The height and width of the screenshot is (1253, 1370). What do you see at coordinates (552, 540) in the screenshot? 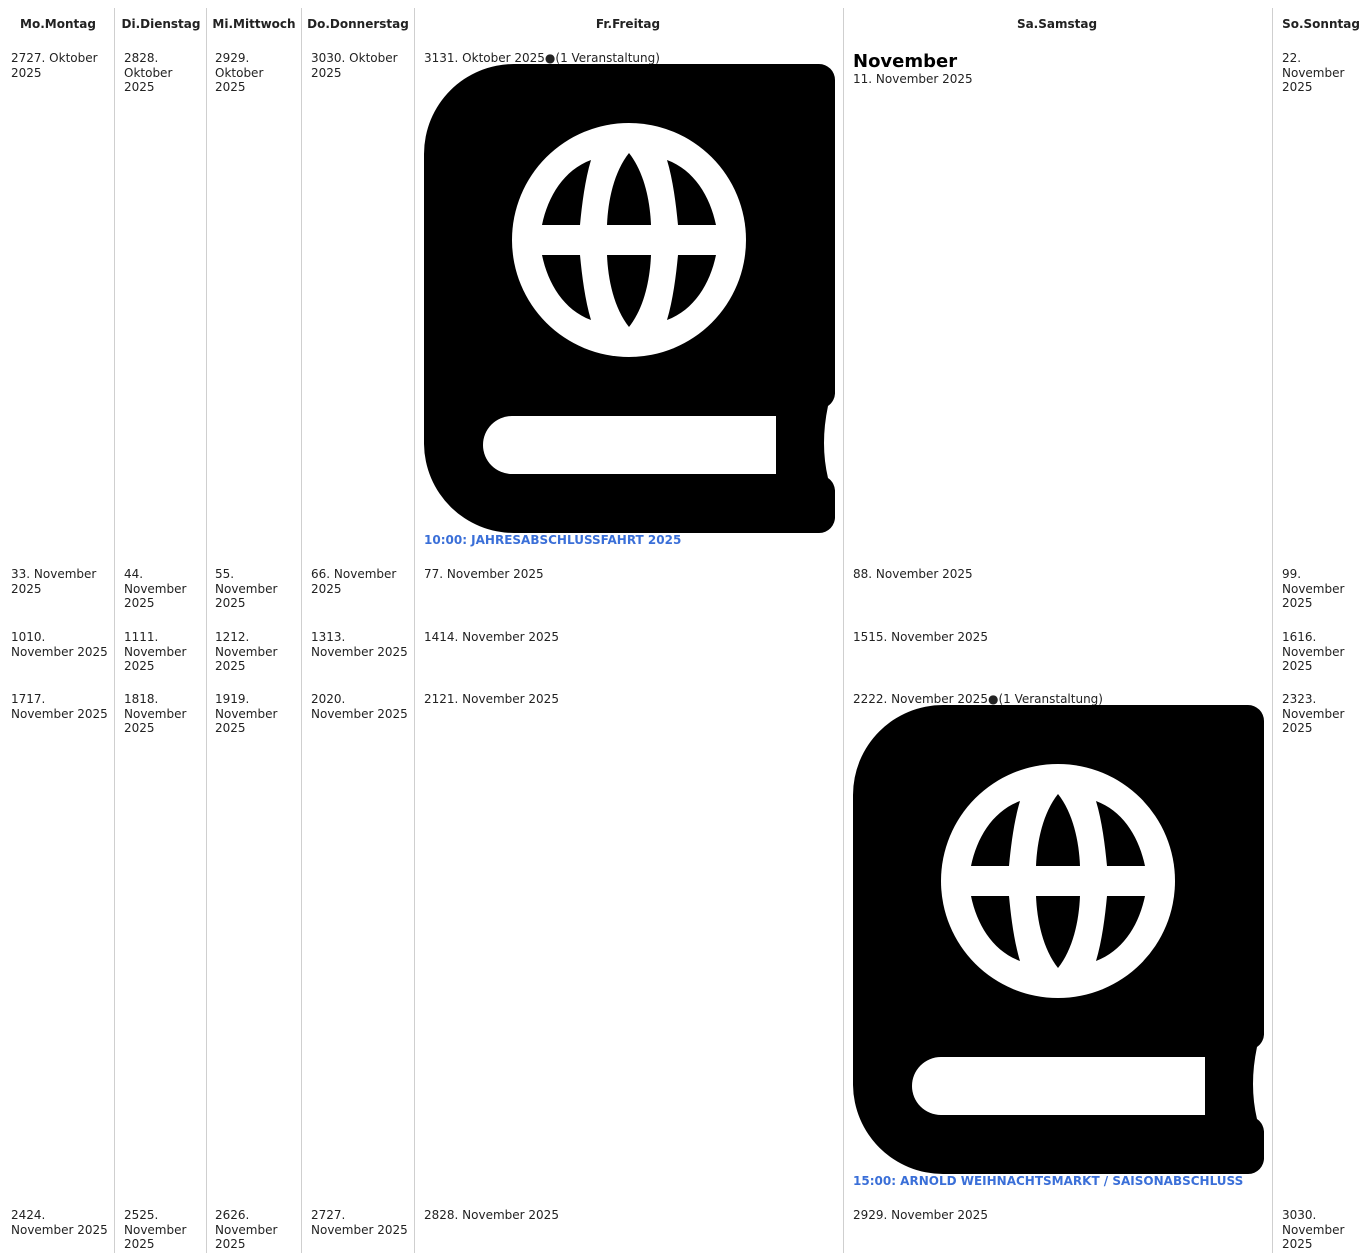
I see `event-link: 10:00: JAHRESABSCHLUSSFAHRT 2025` at bounding box center [552, 540].